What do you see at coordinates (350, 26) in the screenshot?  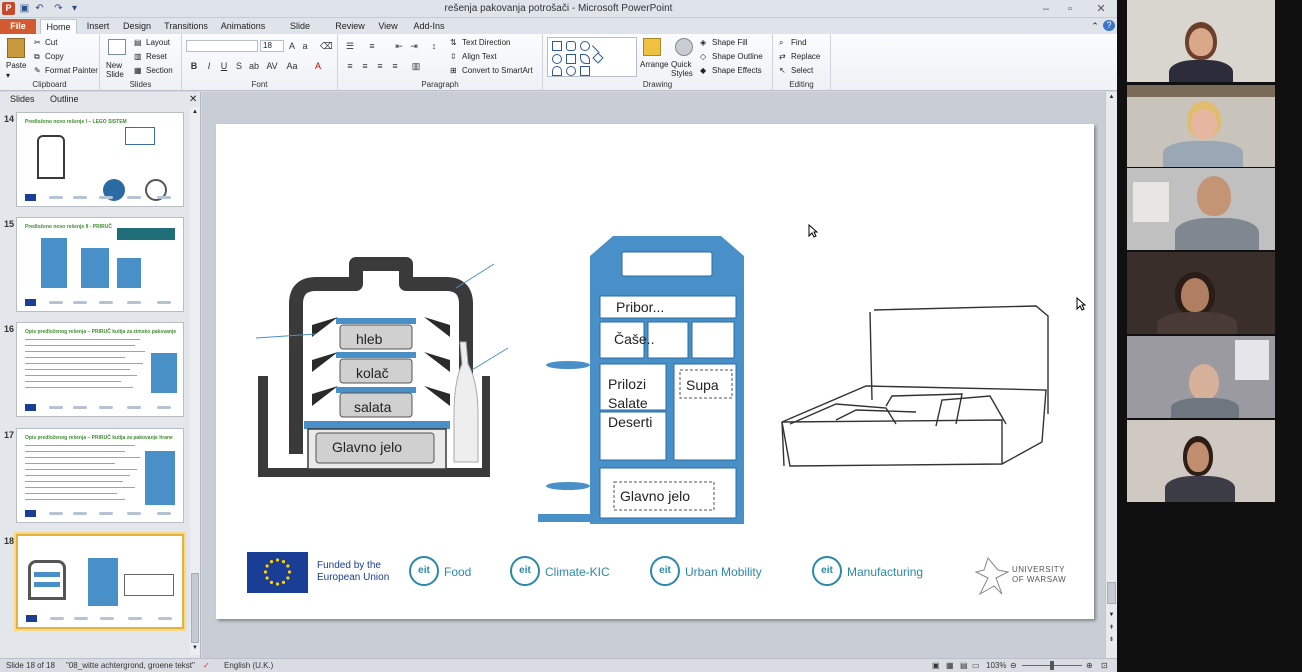 I see `tab-review: Review` at bounding box center [350, 26].